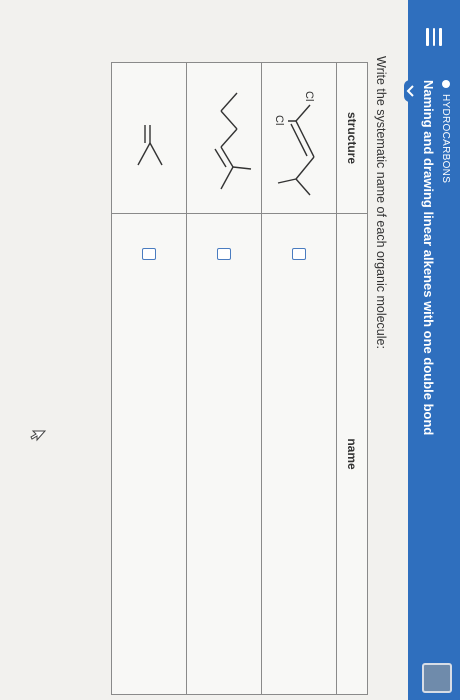  I want to click on table-row: Cl Cl, so click(299, 378).